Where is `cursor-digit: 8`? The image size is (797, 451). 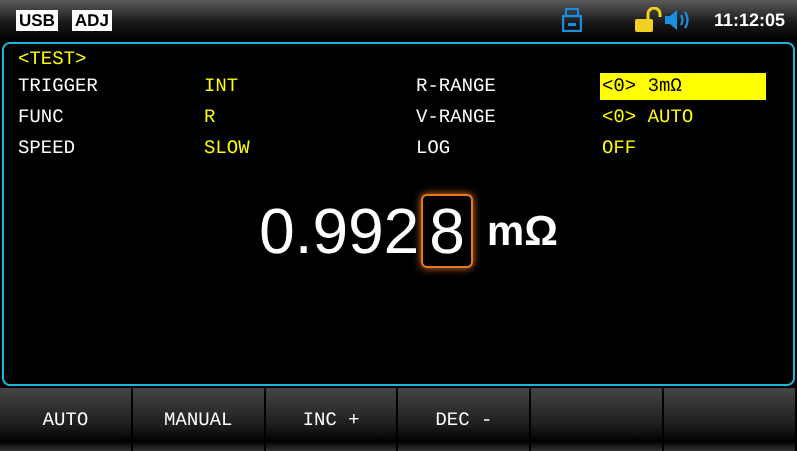 cursor-digit: 8 is located at coordinates (447, 231).